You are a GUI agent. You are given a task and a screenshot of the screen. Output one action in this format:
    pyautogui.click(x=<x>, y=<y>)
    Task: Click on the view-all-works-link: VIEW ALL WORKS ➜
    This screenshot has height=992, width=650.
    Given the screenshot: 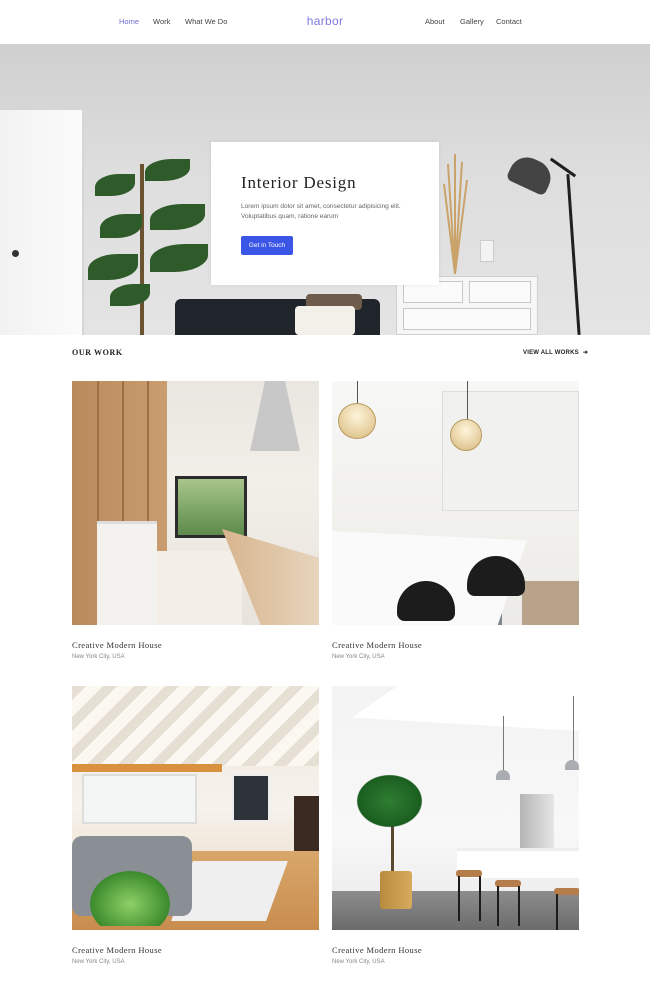 What is the action you would take?
    pyautogui.click(x=555, y=352)
    